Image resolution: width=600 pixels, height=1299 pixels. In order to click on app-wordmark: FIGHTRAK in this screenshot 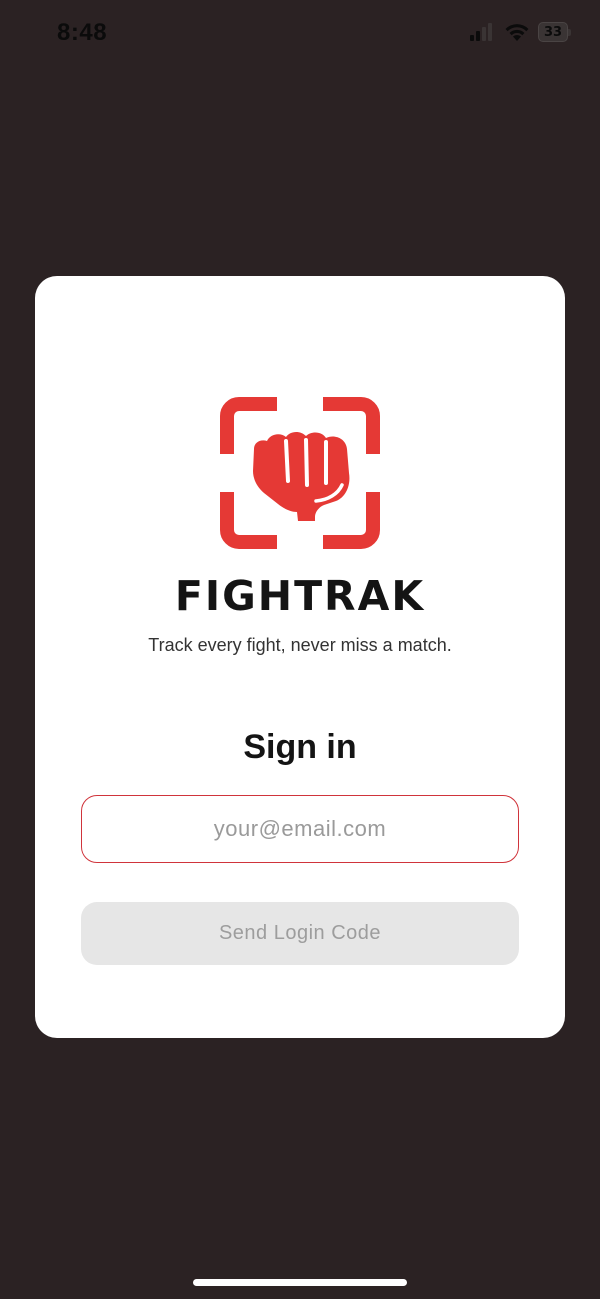, I will do `click(300, 596)`.